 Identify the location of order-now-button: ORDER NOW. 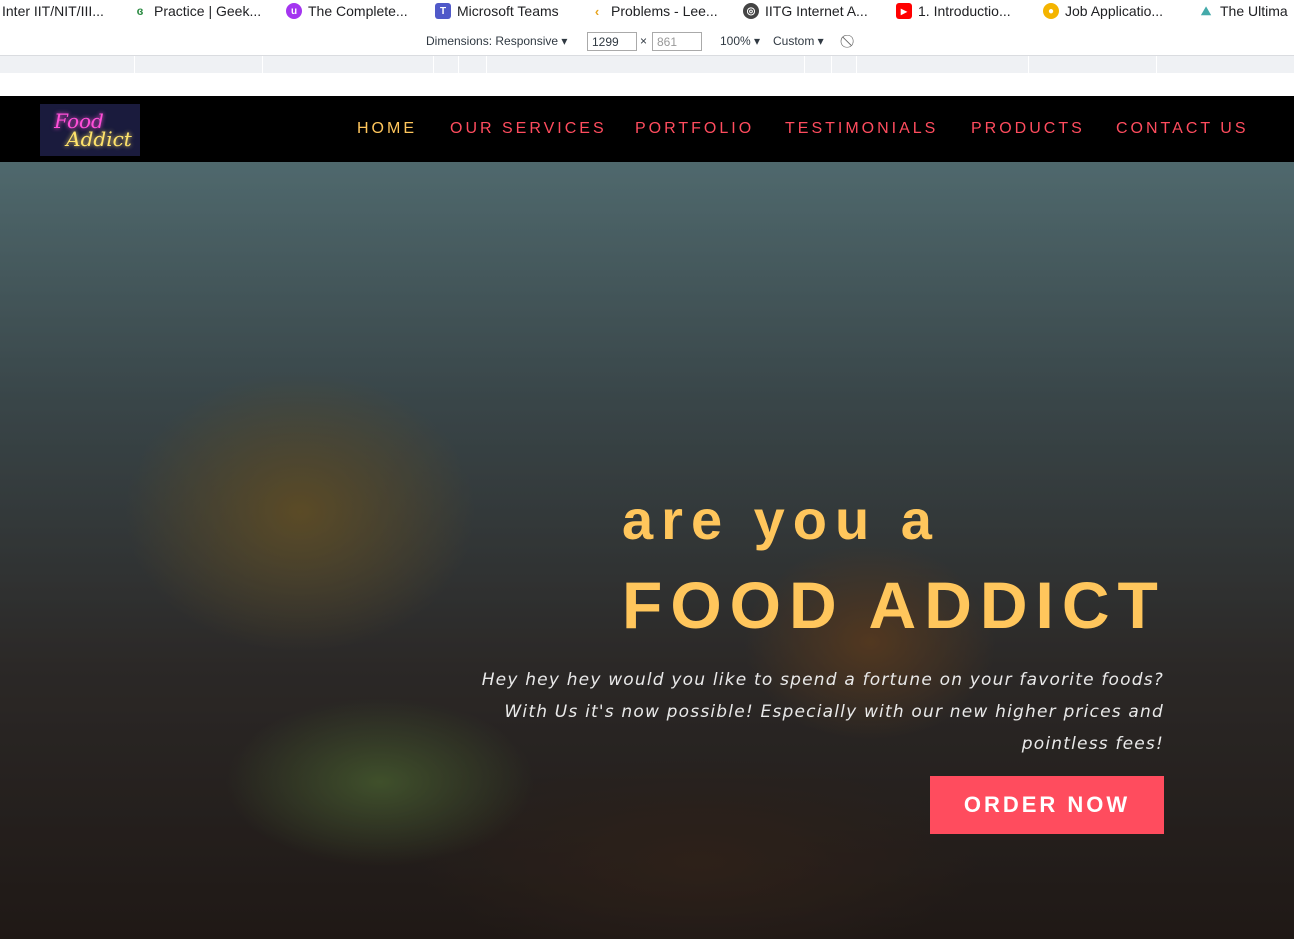
(1047, 805).